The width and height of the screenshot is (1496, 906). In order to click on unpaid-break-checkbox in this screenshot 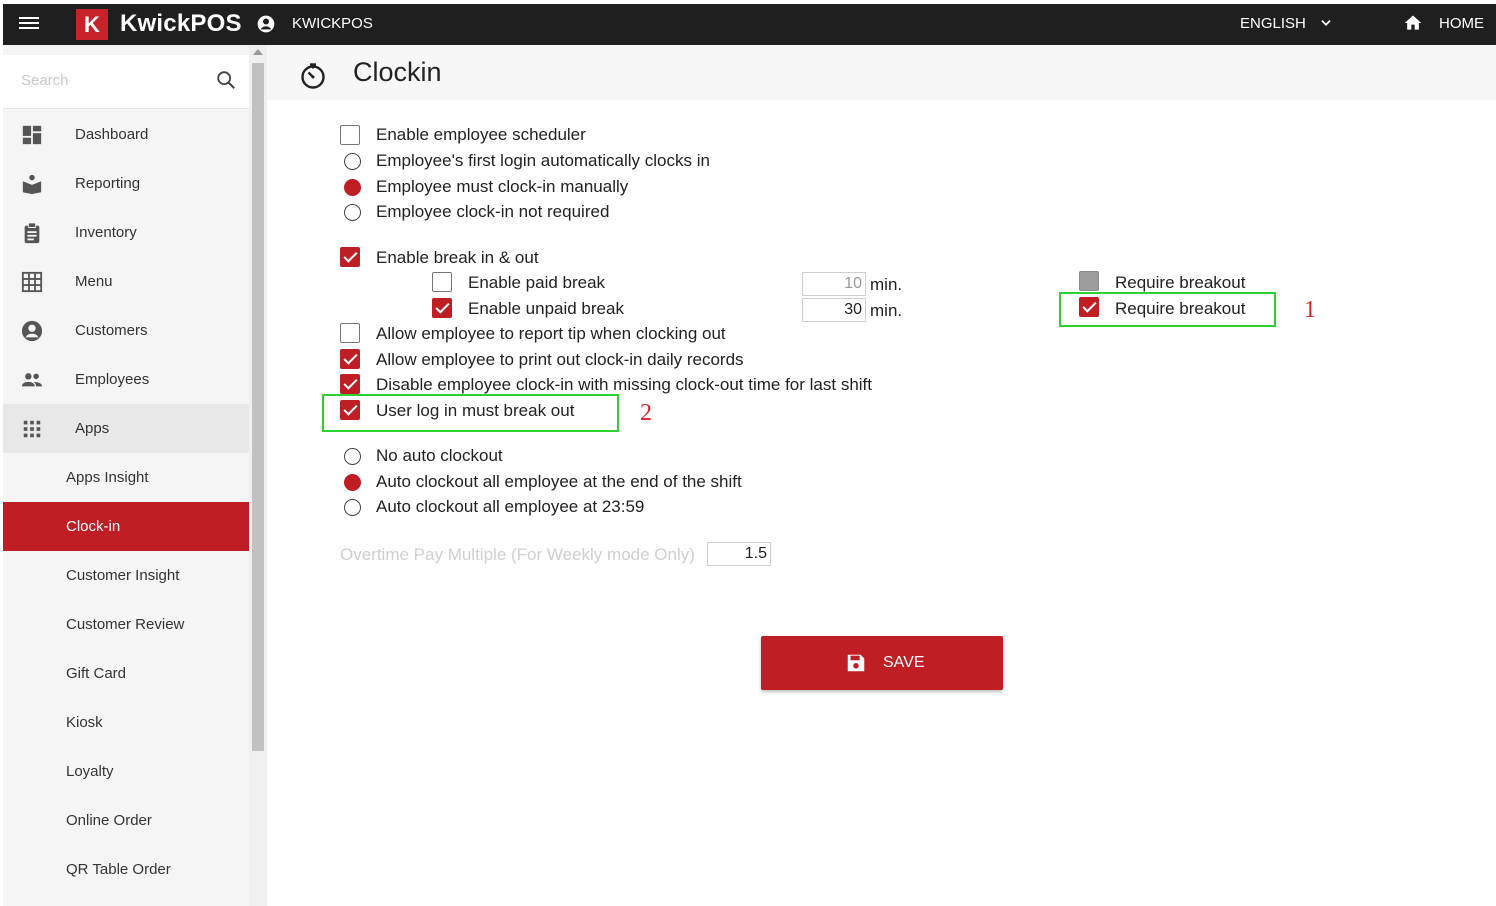, I will do `click(442, 308)`.